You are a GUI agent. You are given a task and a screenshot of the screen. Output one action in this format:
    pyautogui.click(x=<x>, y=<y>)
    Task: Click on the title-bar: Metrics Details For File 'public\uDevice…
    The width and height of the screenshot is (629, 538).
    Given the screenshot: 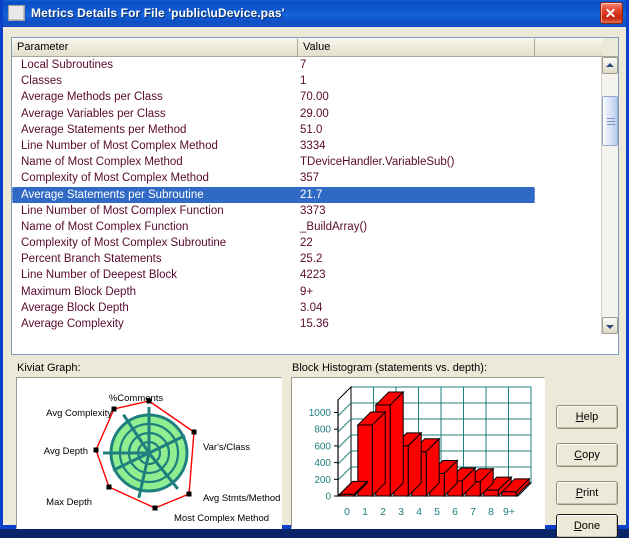 What is the action you would take?
    pyautogui.click(x=314, y=13)
    